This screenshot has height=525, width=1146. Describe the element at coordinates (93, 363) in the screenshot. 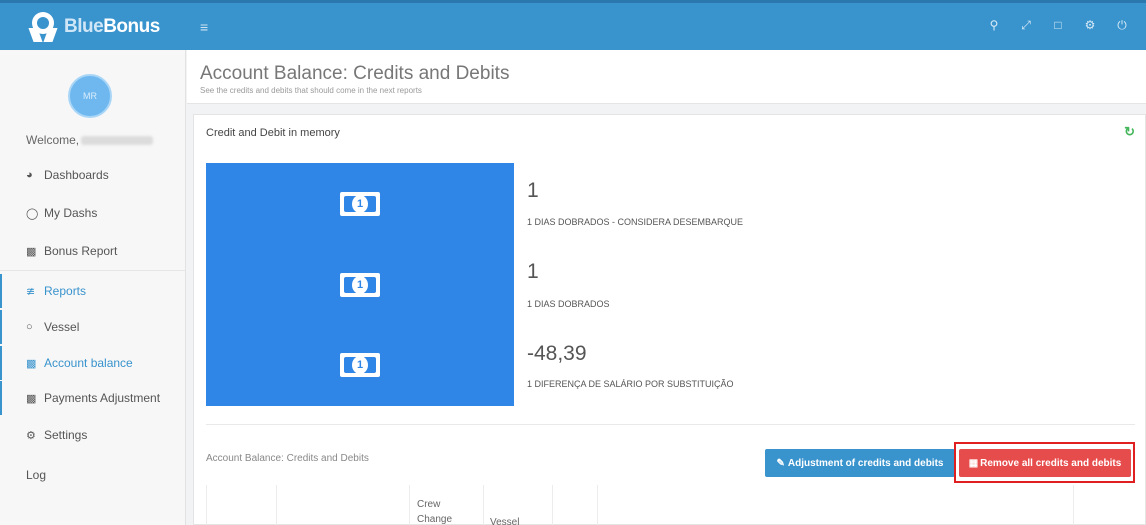

I see `sidebar-item-account-balance: ▩ Account balance` at that location.